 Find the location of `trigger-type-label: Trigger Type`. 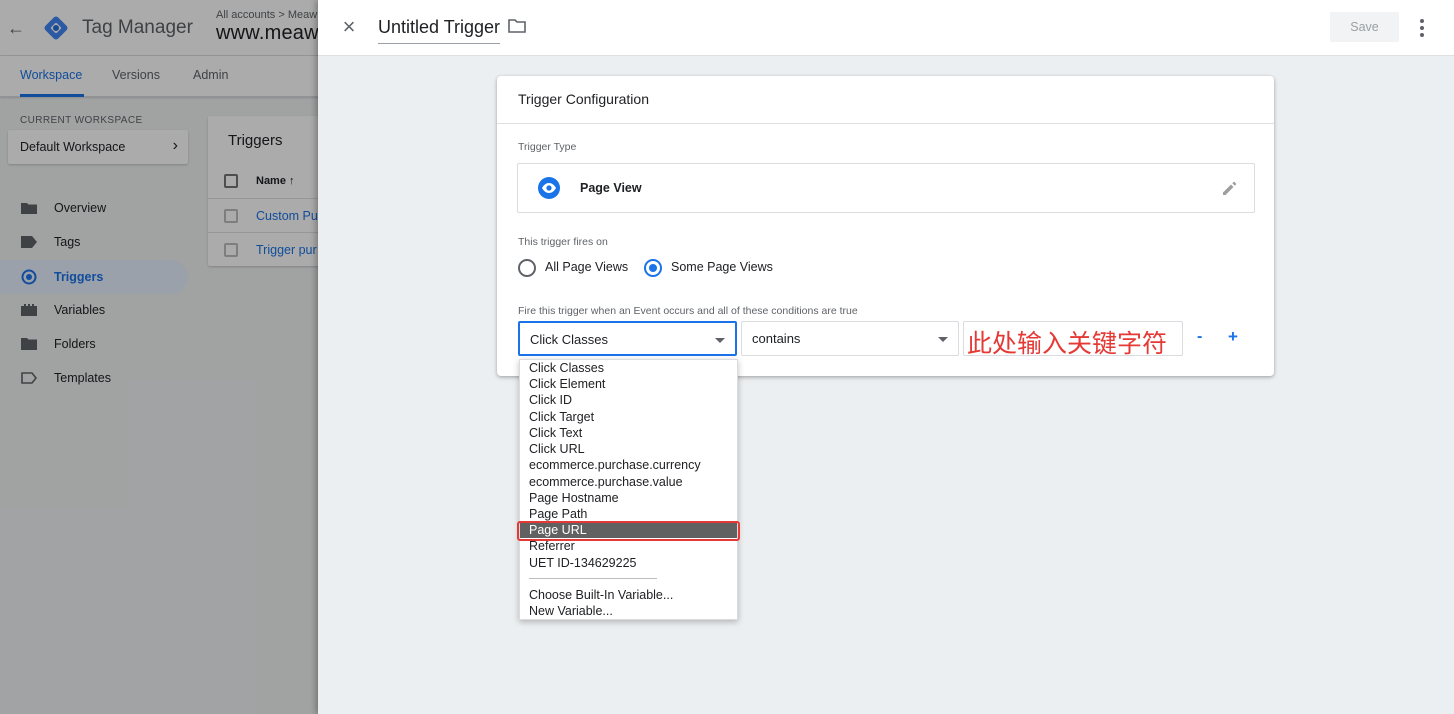

trigger-type-label: Trigger Type is located at coordinates (547, 147).